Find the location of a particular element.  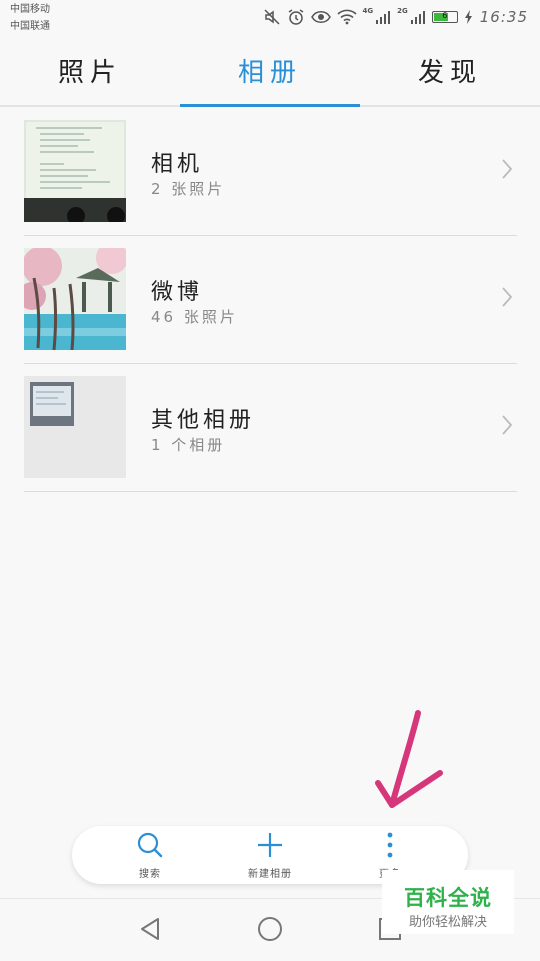

battery-icon: 6 is located at coordinates (444, 17).